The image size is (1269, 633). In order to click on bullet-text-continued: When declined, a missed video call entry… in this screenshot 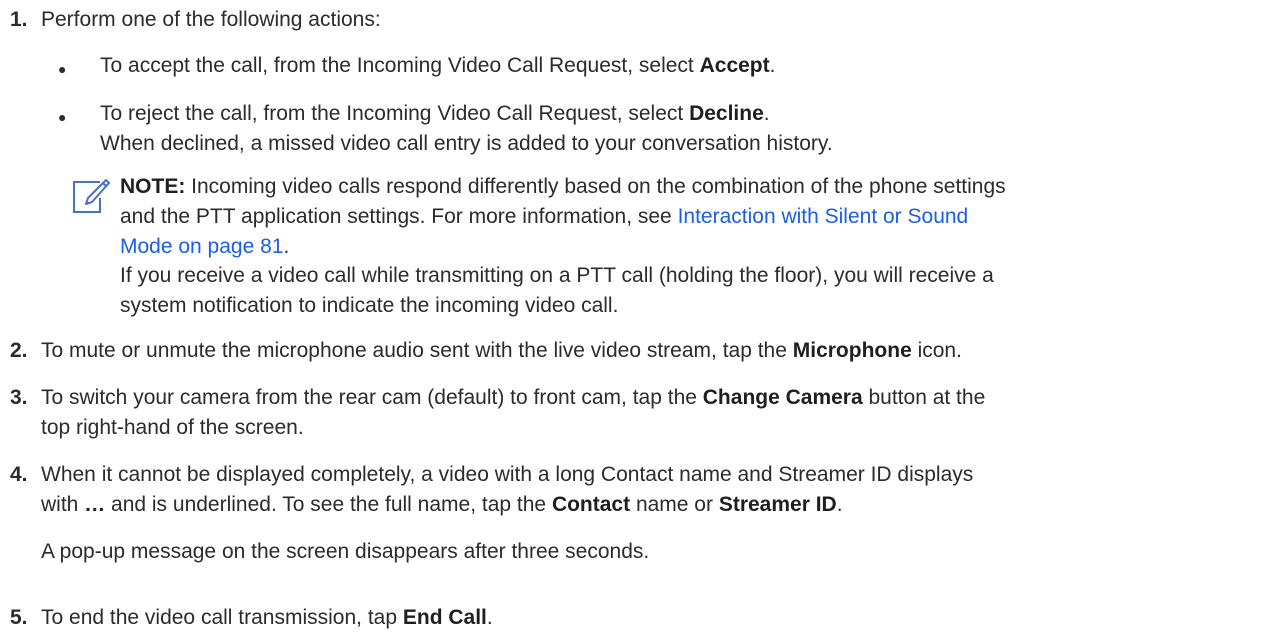, I will do `click(466, 143)`.